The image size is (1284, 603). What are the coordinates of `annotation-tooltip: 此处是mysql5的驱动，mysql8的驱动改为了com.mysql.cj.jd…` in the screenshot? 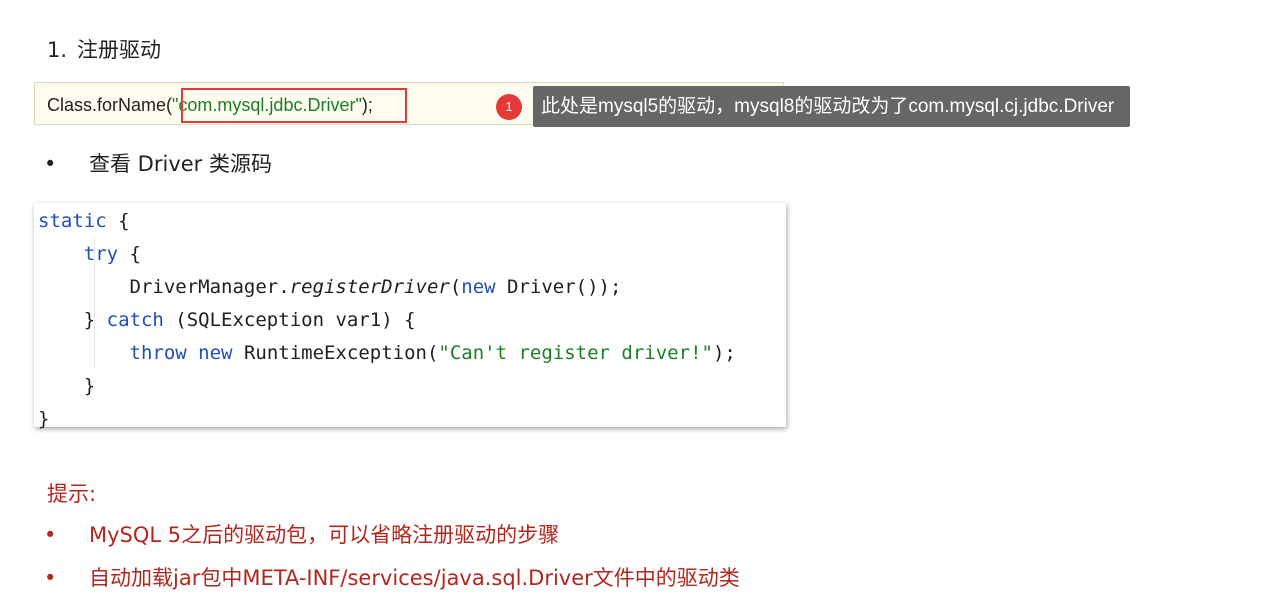 It's located at (832, 106).